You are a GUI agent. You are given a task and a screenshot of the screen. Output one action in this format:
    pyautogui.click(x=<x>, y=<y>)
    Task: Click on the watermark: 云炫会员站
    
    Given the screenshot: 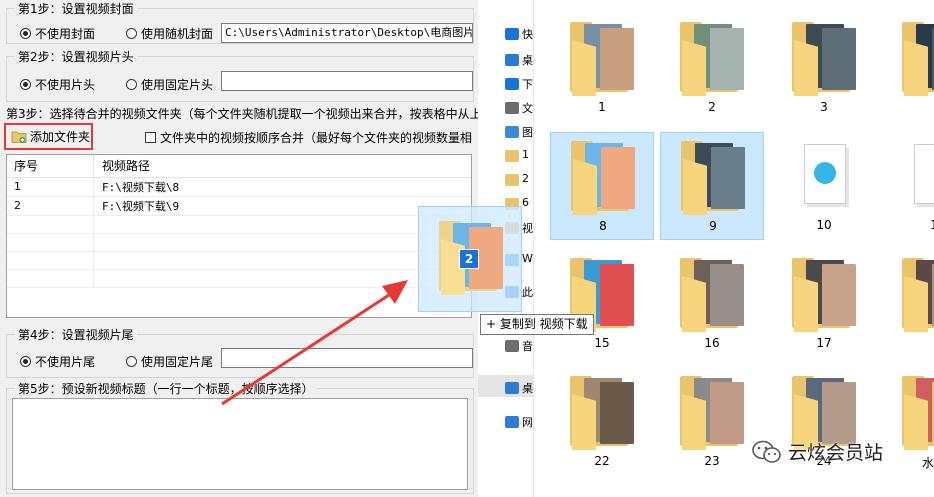 What is the action you would take?
    pyautogui.click(x=817, y=451)
    